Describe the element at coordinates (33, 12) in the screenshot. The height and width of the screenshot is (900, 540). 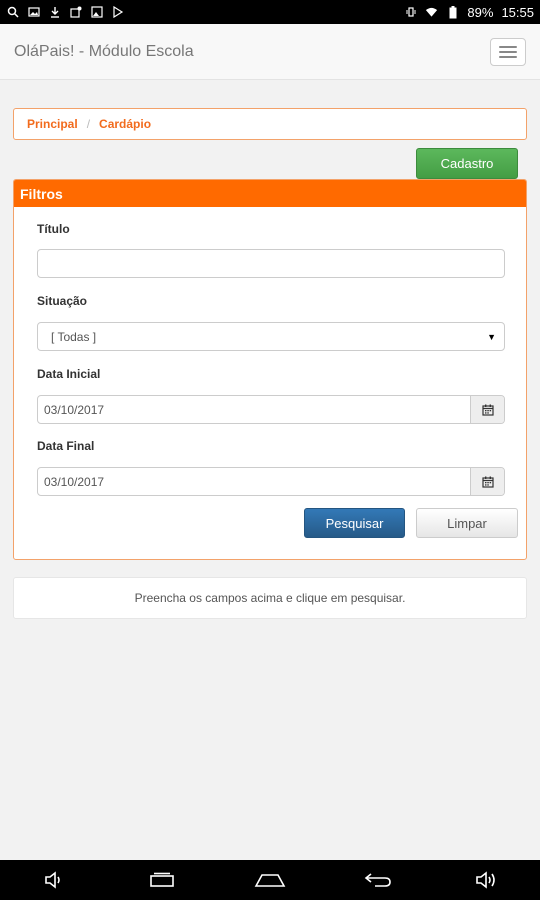
I see `image-icon` at that location.